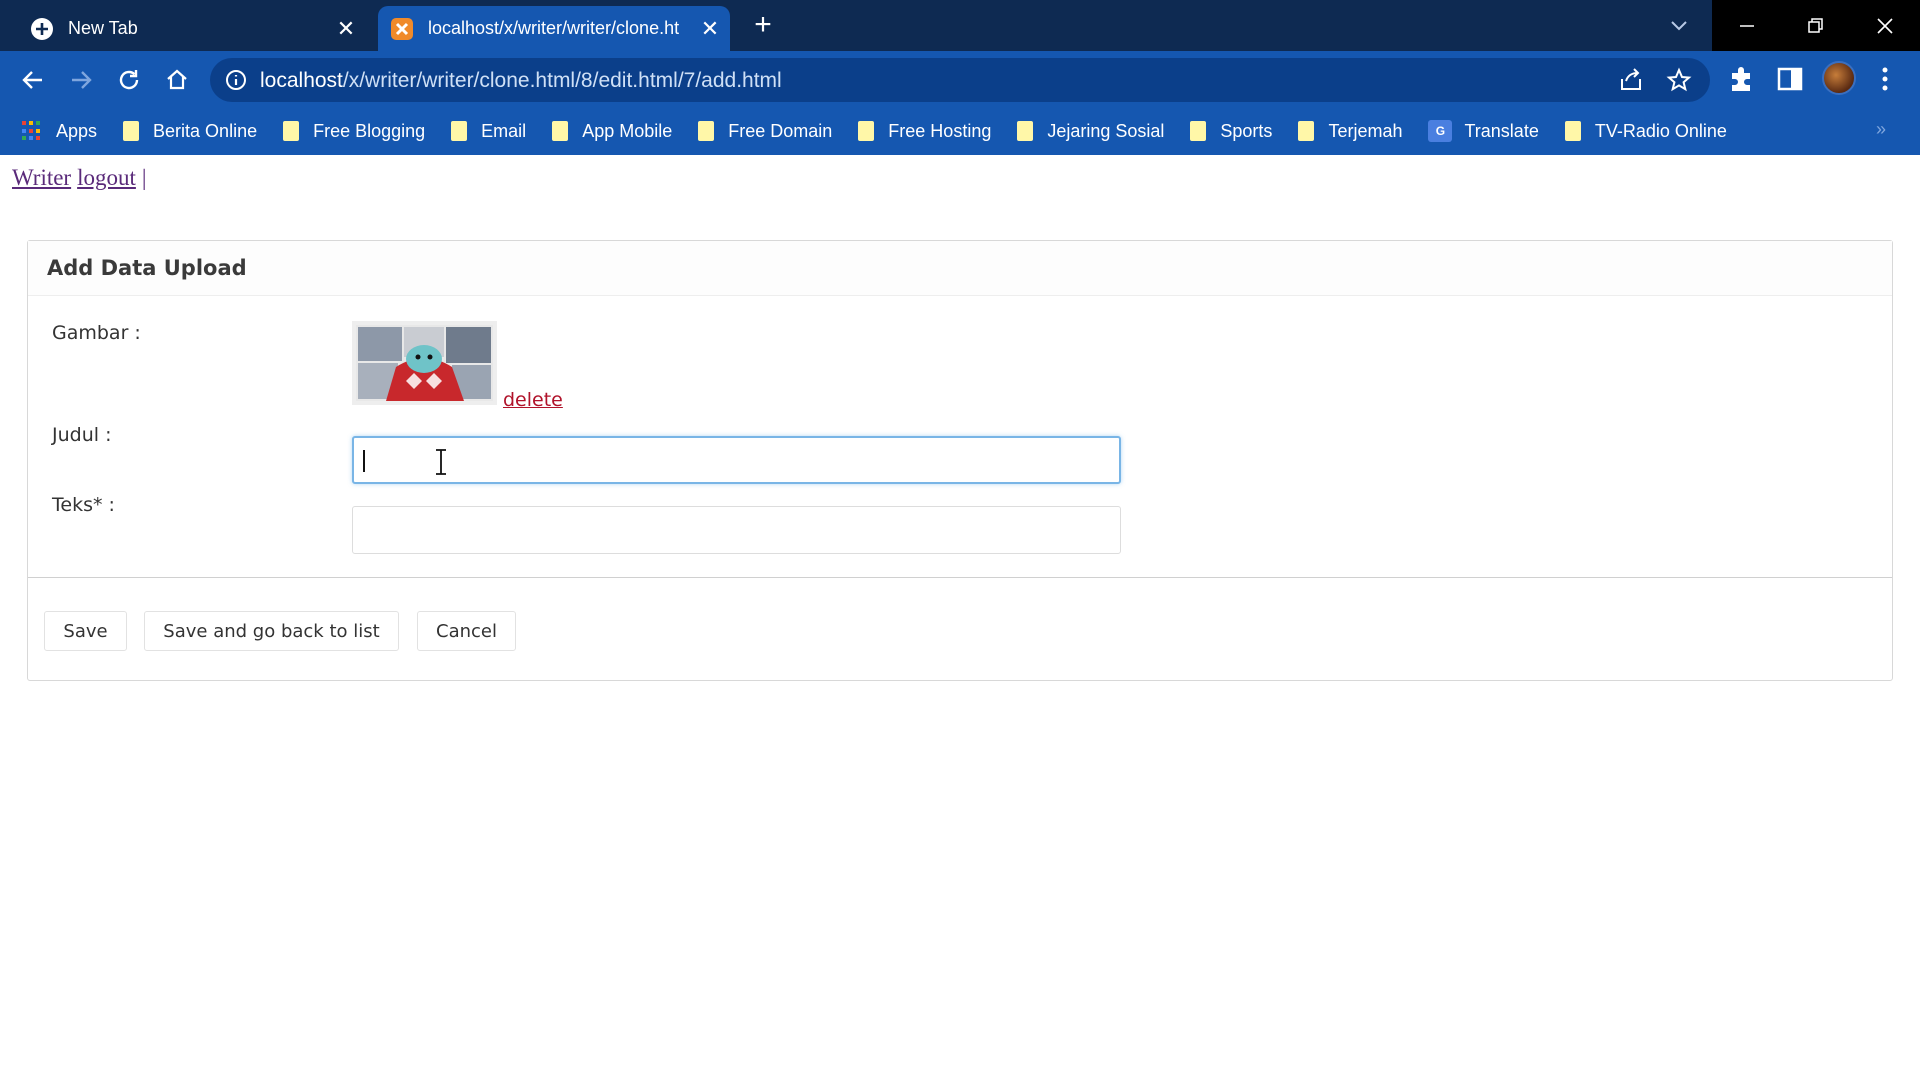 This screenshot has width=1920, height=1080. I want to click on new-tab-icon, so click(42, 28).